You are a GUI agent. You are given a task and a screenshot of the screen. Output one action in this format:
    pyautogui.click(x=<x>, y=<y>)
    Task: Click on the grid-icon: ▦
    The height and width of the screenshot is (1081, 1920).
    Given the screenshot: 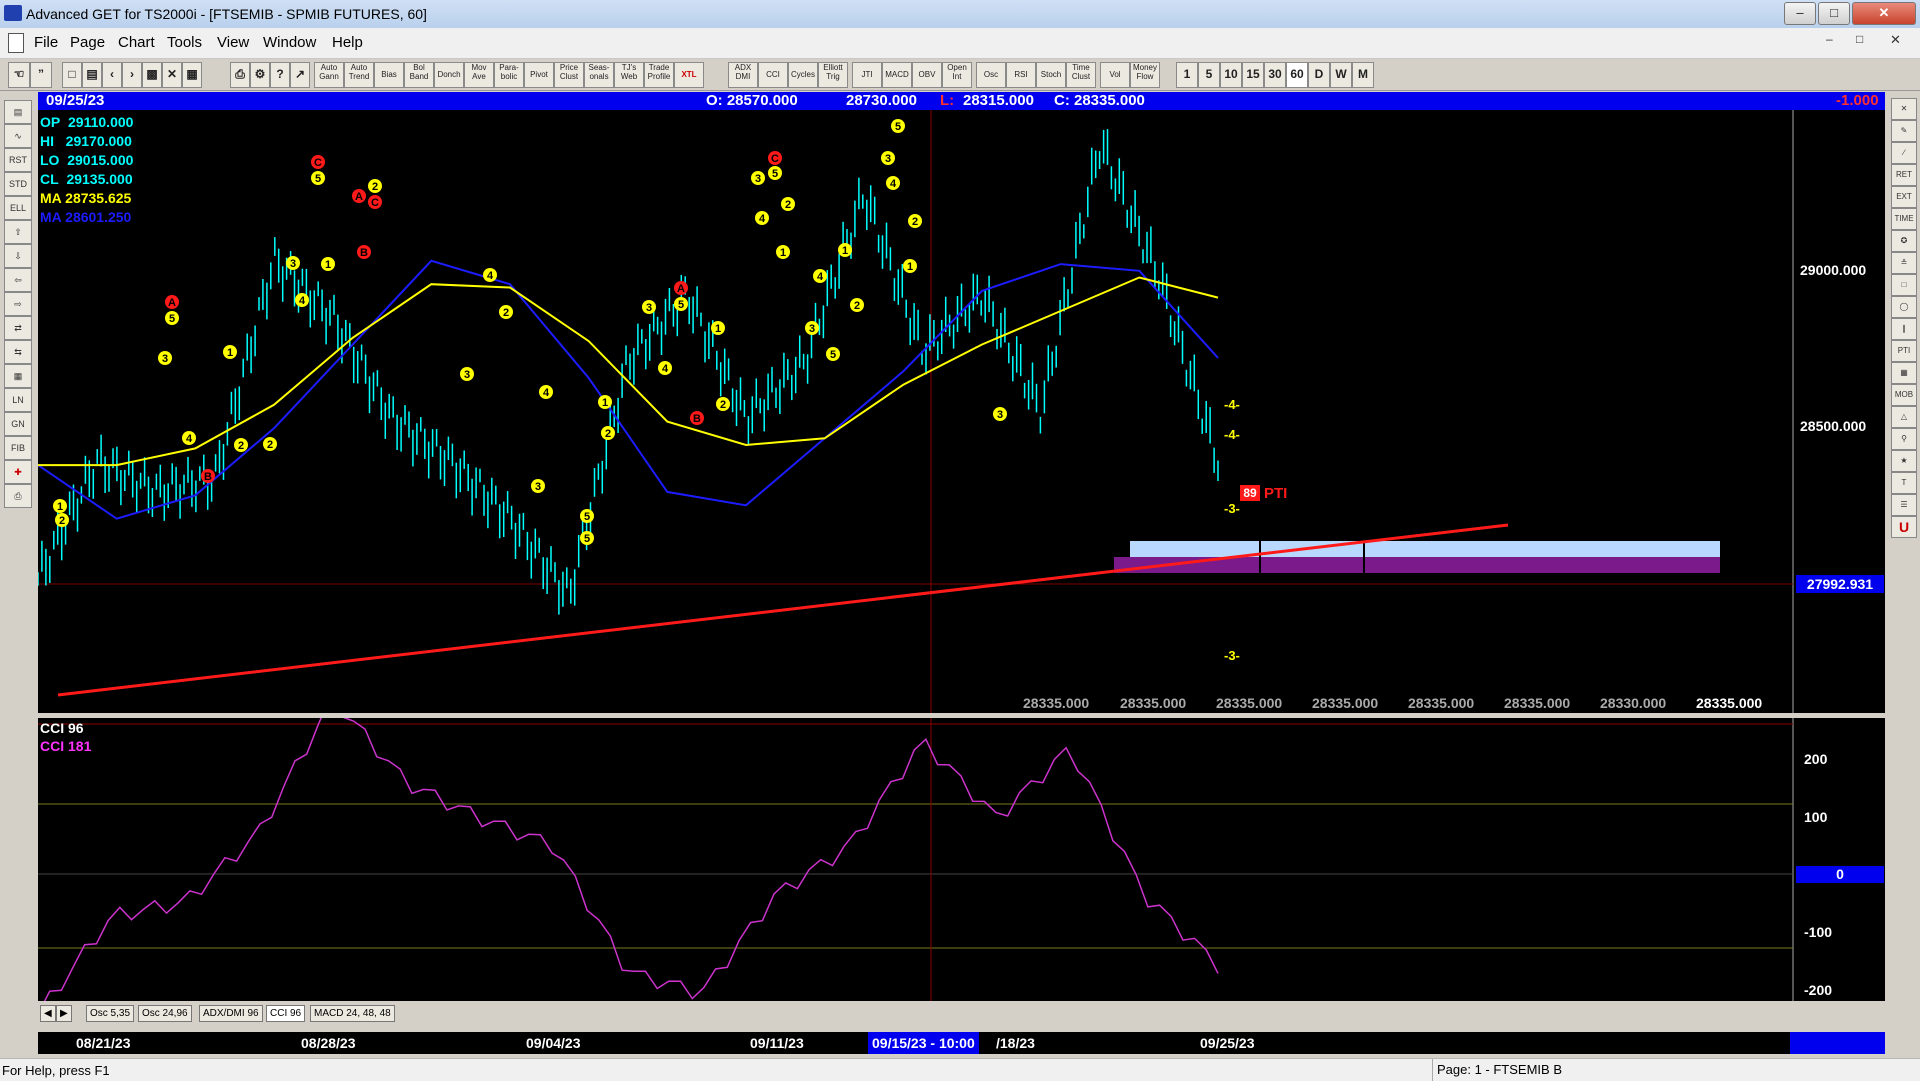 What is the action you would take?
    pyautogui.click(x=192, y=75)
    